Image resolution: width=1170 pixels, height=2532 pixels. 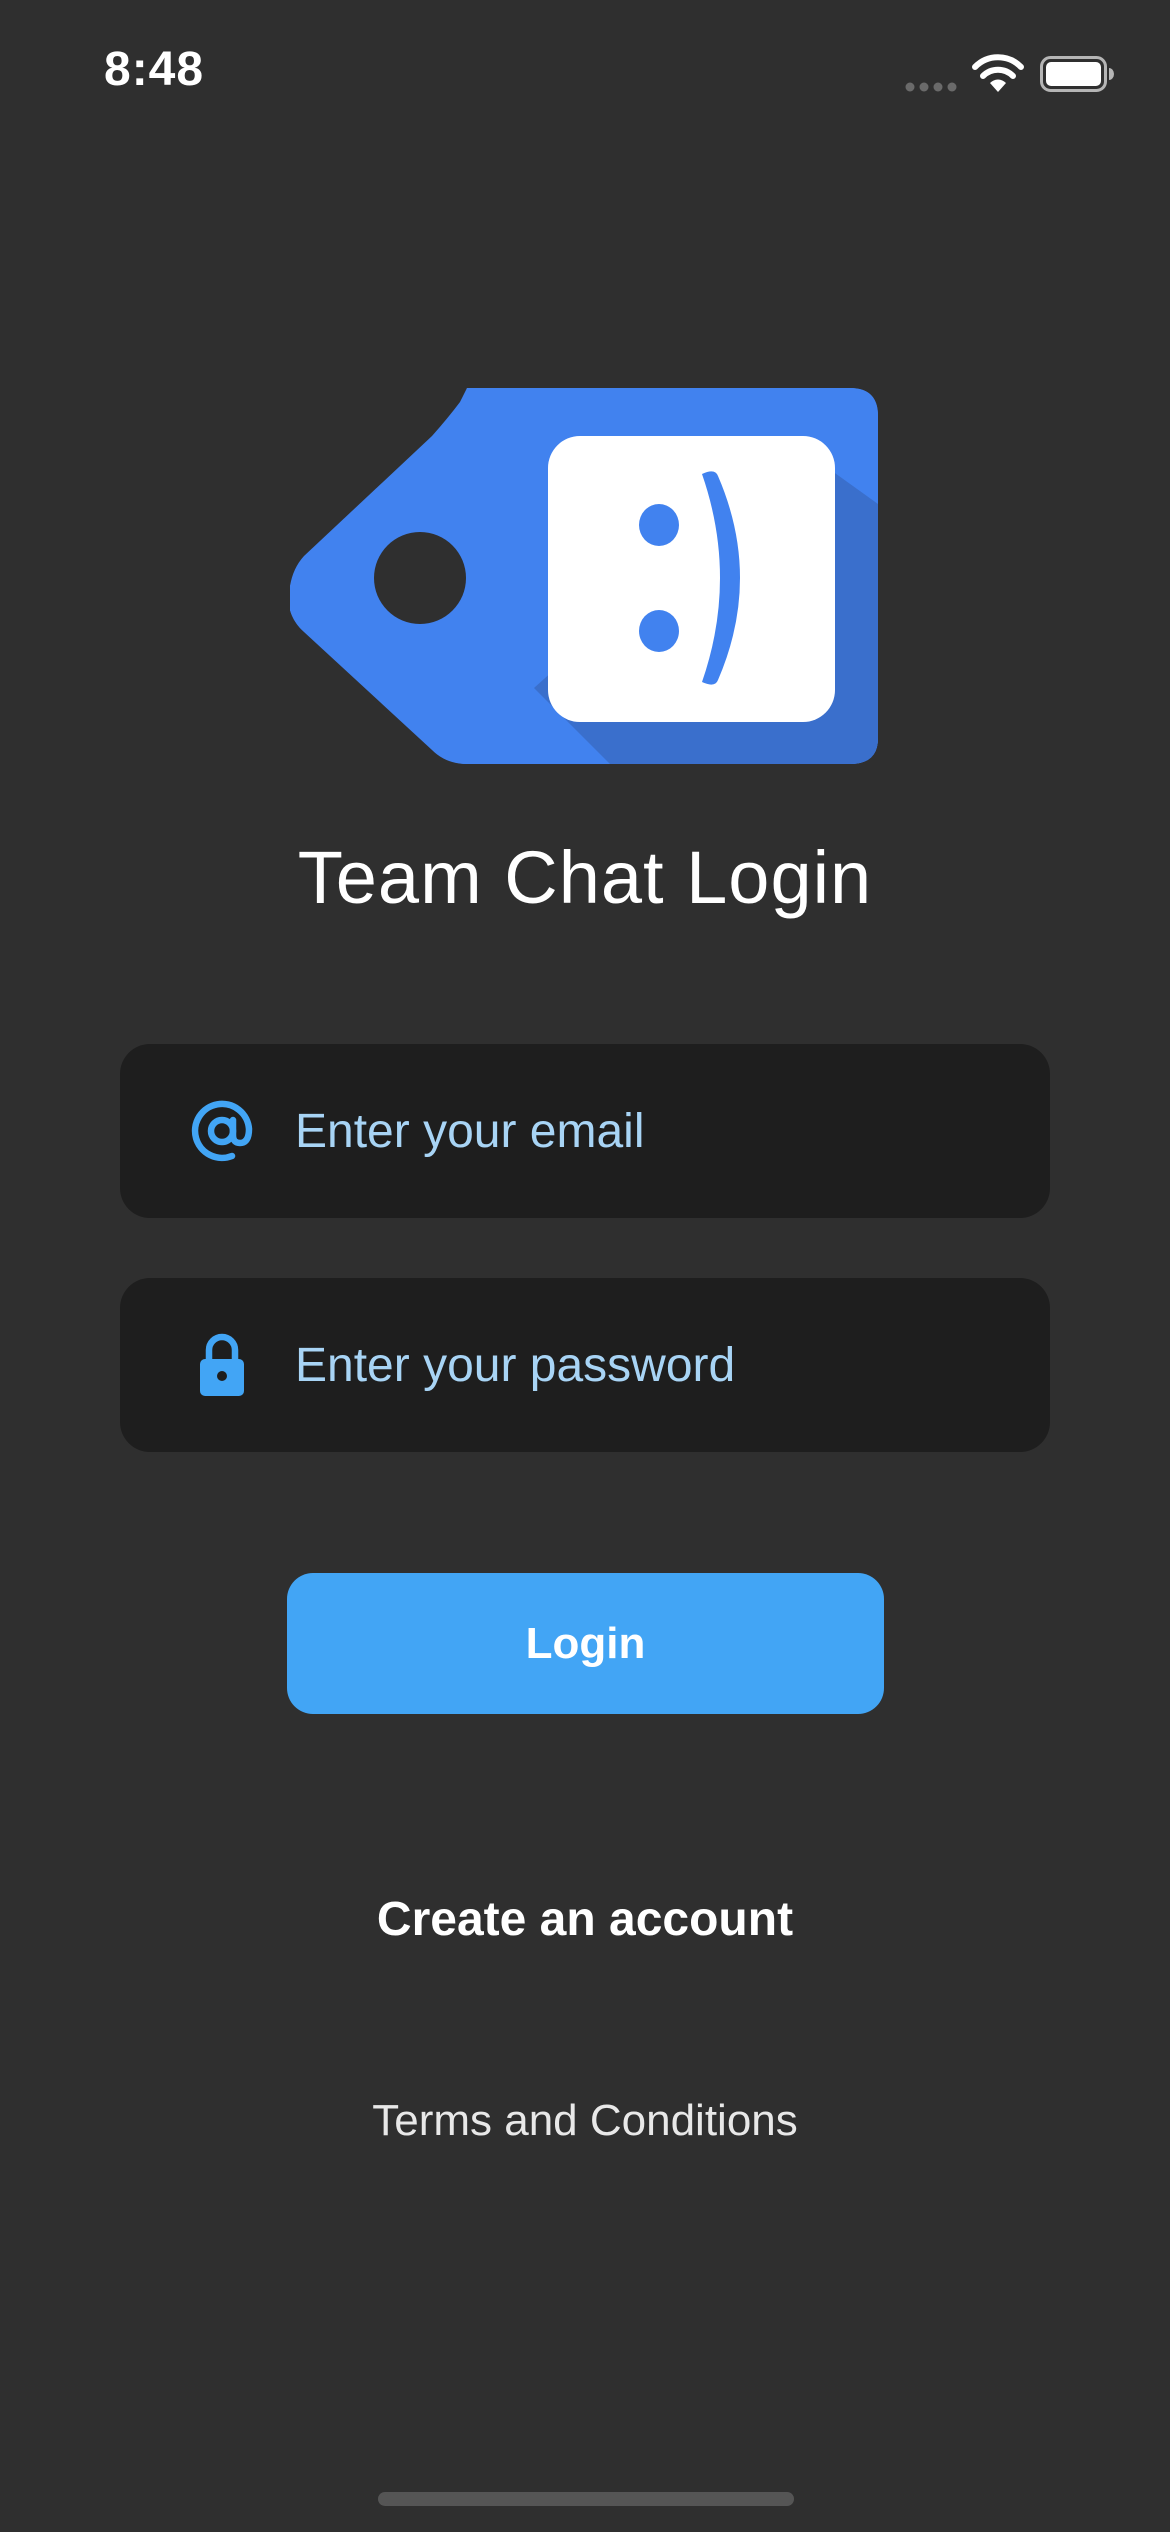 I want to click on email-input, so click(x=655, y=1131).